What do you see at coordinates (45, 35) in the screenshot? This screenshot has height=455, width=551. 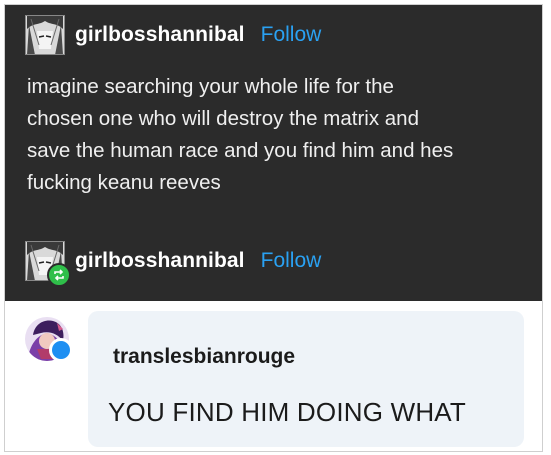 I see `post-avatar-icon` at bounding box center [45, 35].